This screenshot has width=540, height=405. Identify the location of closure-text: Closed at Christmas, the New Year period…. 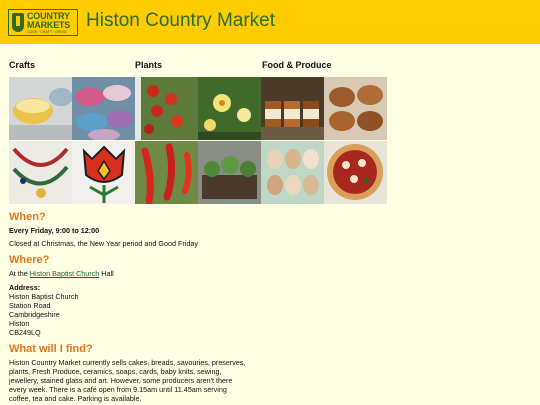
(103, 243).